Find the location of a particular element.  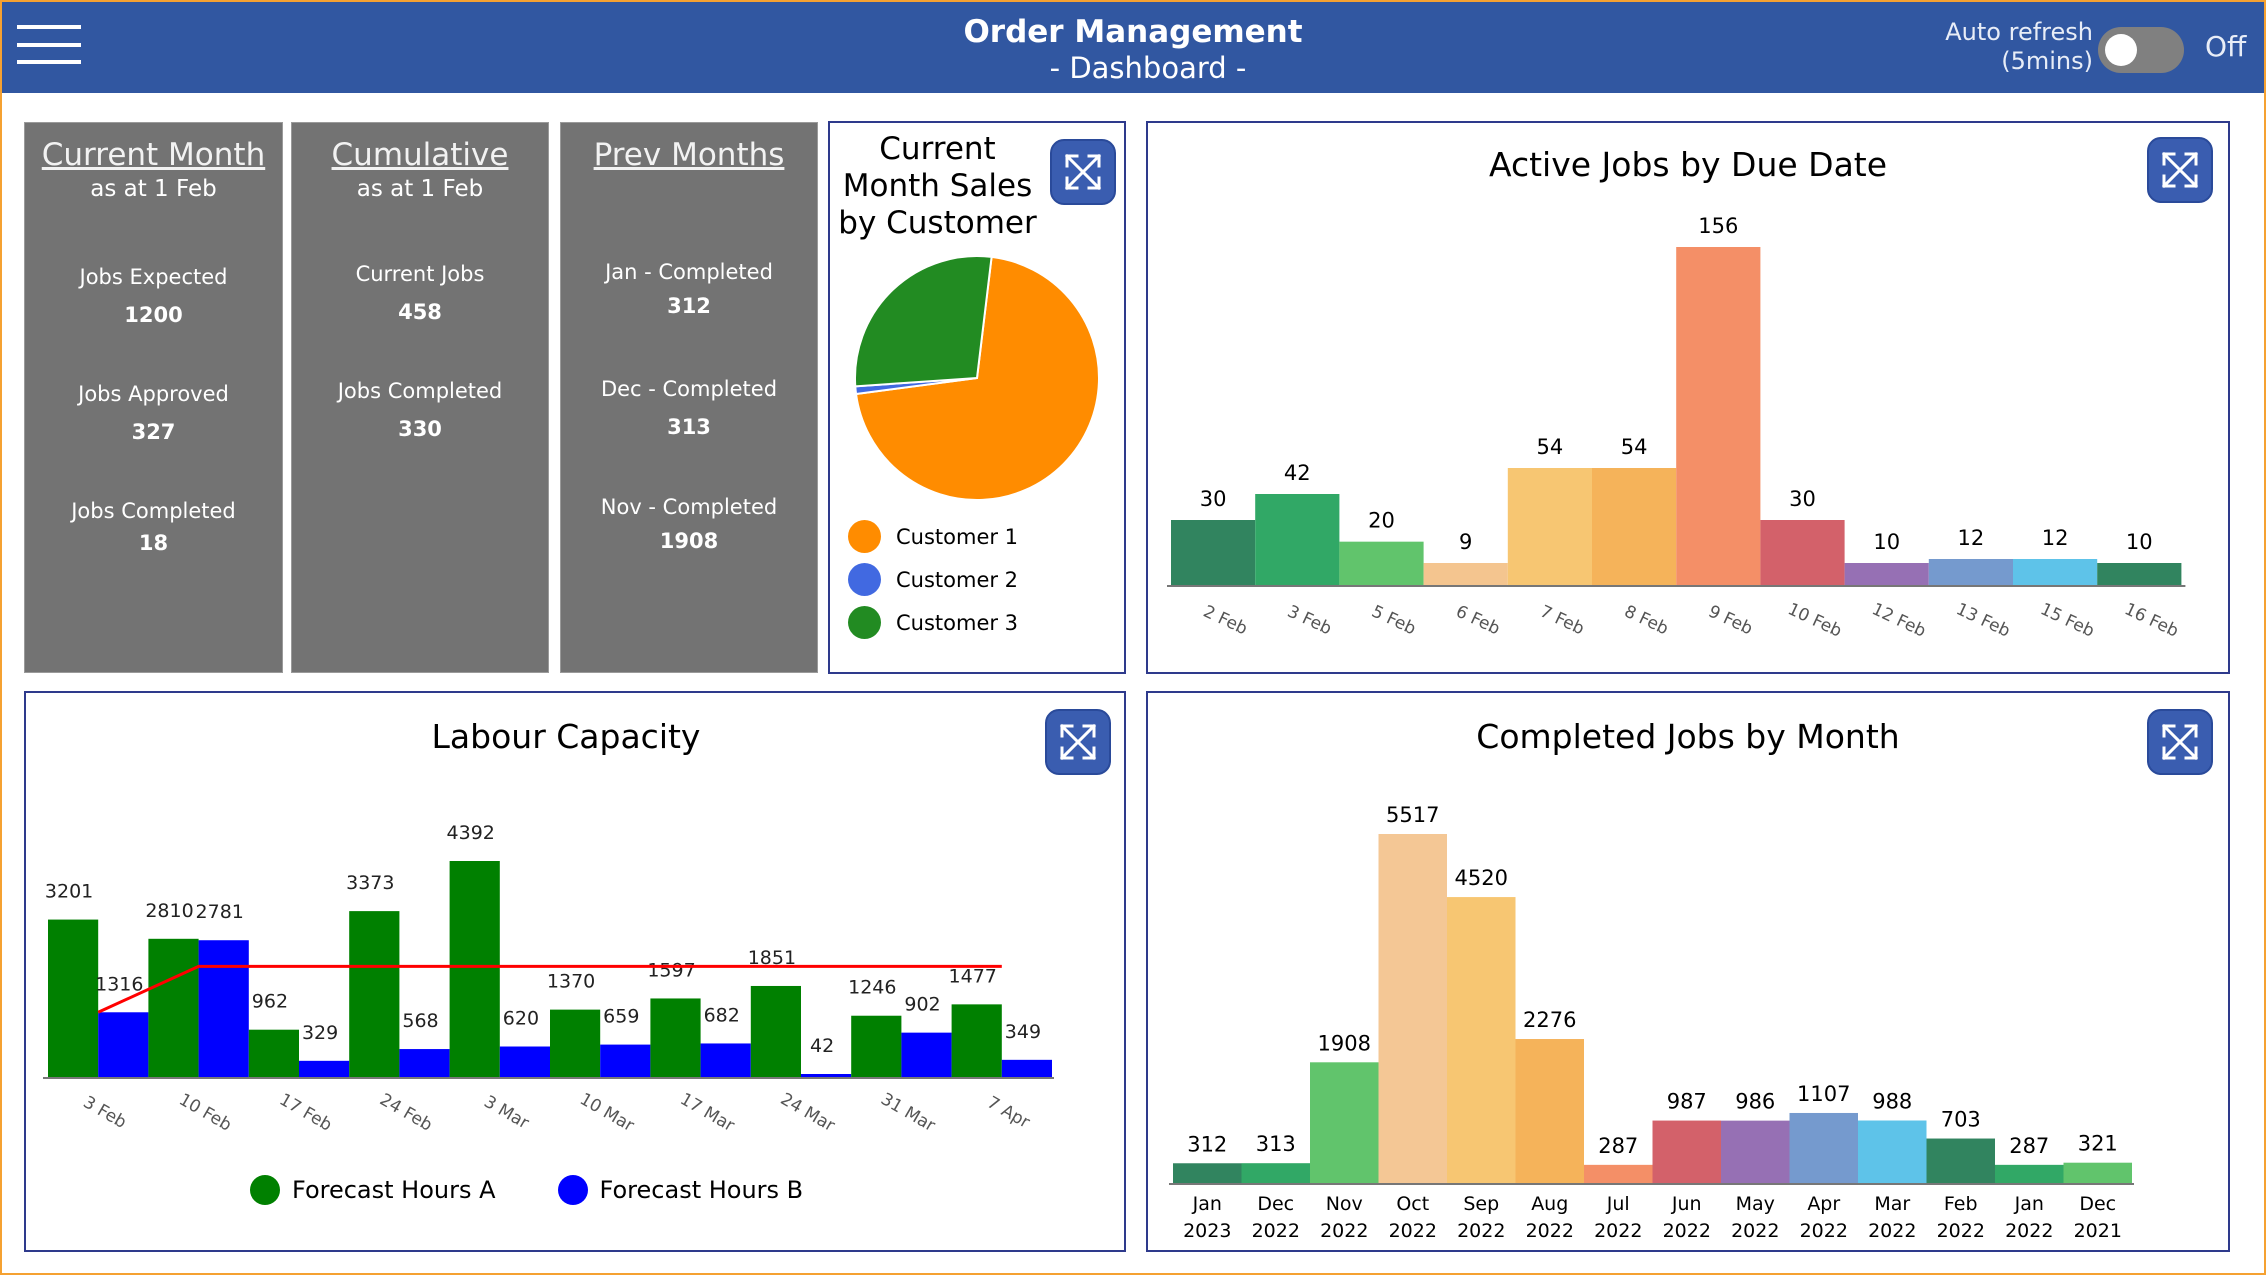

kpi-value: 312 is located at coordinates (689, 306).